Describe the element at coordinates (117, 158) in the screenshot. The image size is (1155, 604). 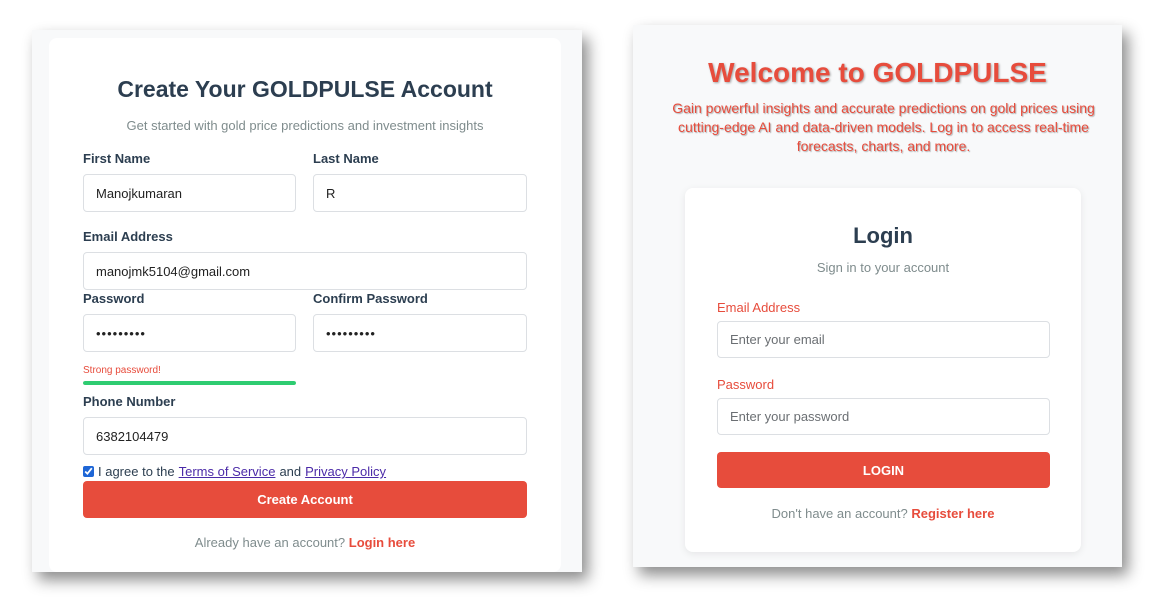
I see `first-name-label: First Name` at that location.